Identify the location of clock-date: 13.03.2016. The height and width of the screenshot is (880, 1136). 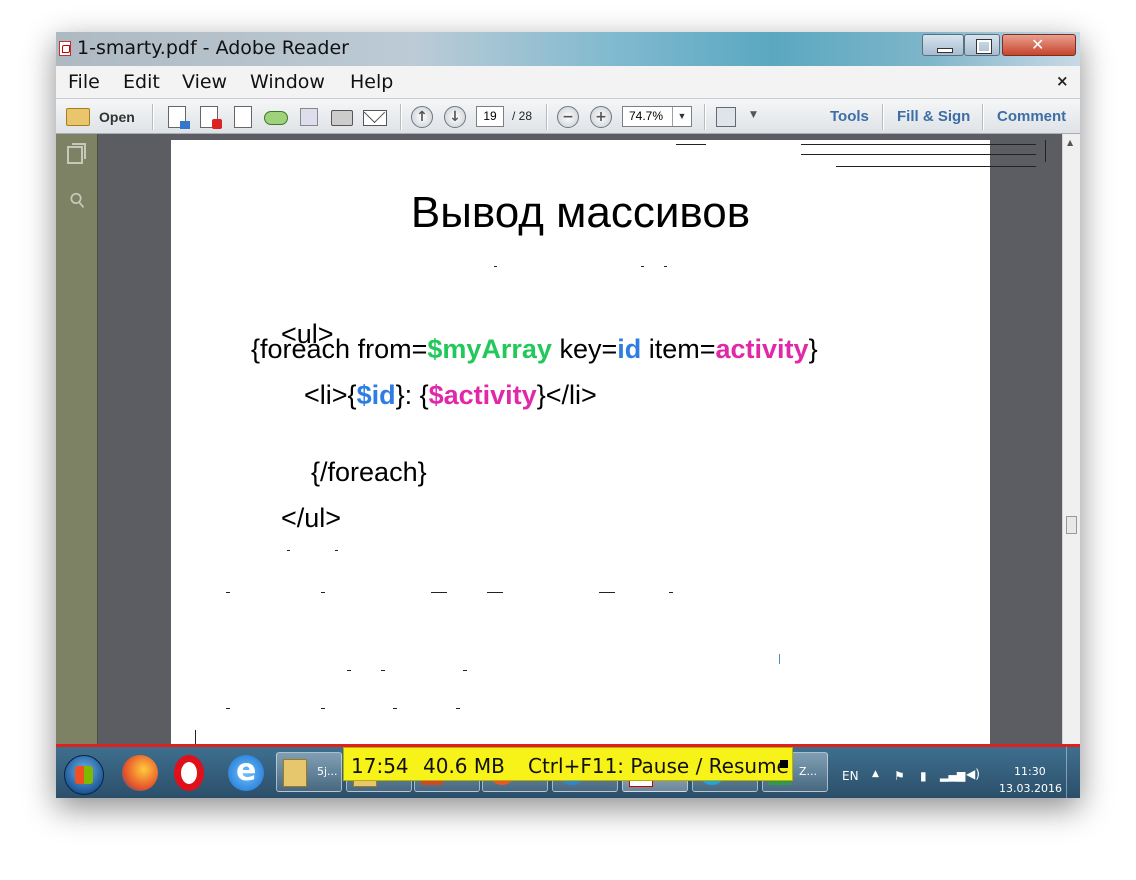
(1030, 788).